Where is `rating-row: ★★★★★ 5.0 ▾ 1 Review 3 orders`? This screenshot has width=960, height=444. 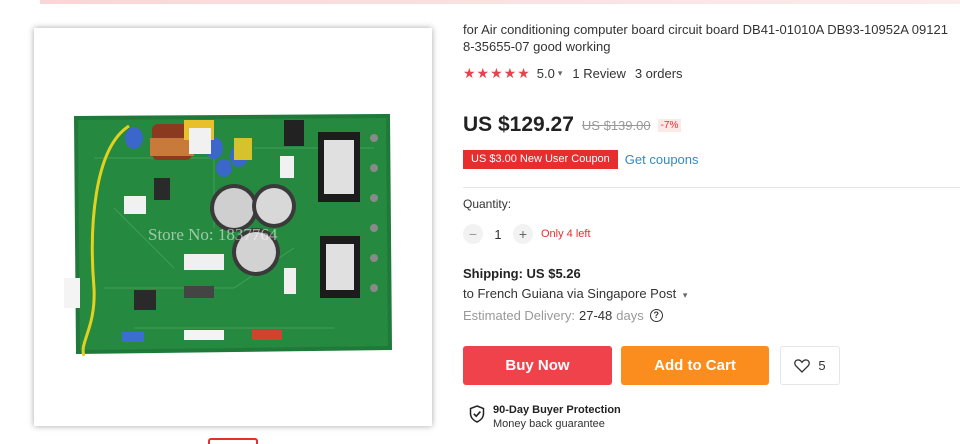 rating-row: ★★★★★ 5.0 ▾ 1 Review 3 orders is located at coordinates (573, 73).